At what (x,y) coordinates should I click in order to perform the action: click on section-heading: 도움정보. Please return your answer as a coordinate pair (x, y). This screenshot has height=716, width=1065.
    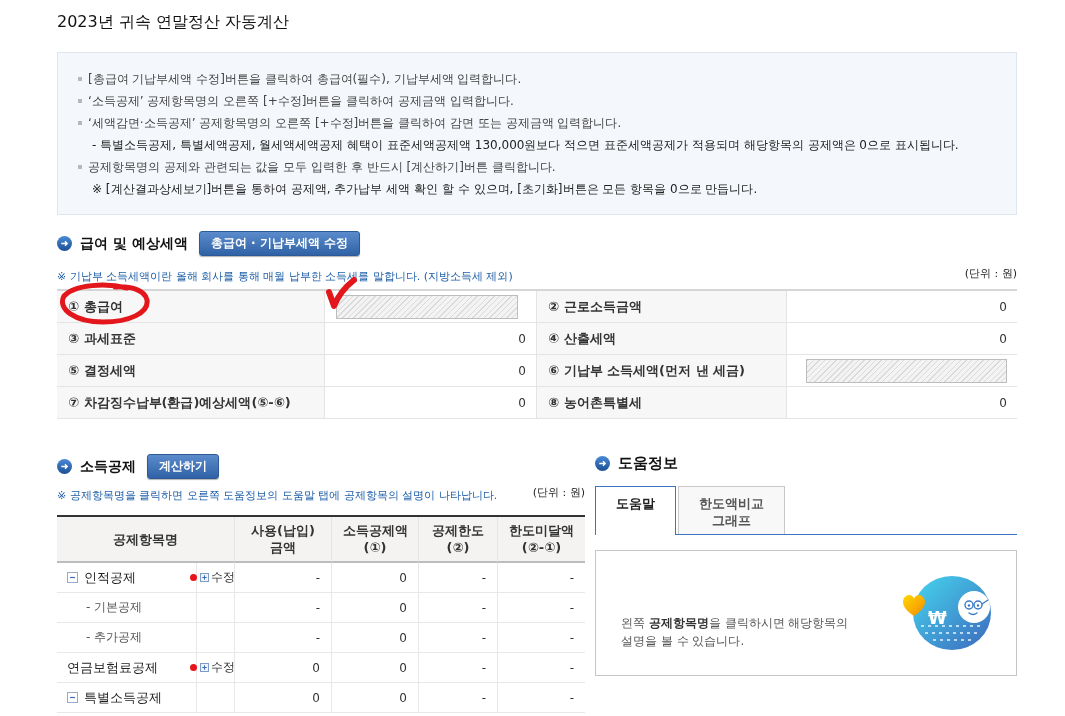
    Looking at the image, I should click on (648, 463).